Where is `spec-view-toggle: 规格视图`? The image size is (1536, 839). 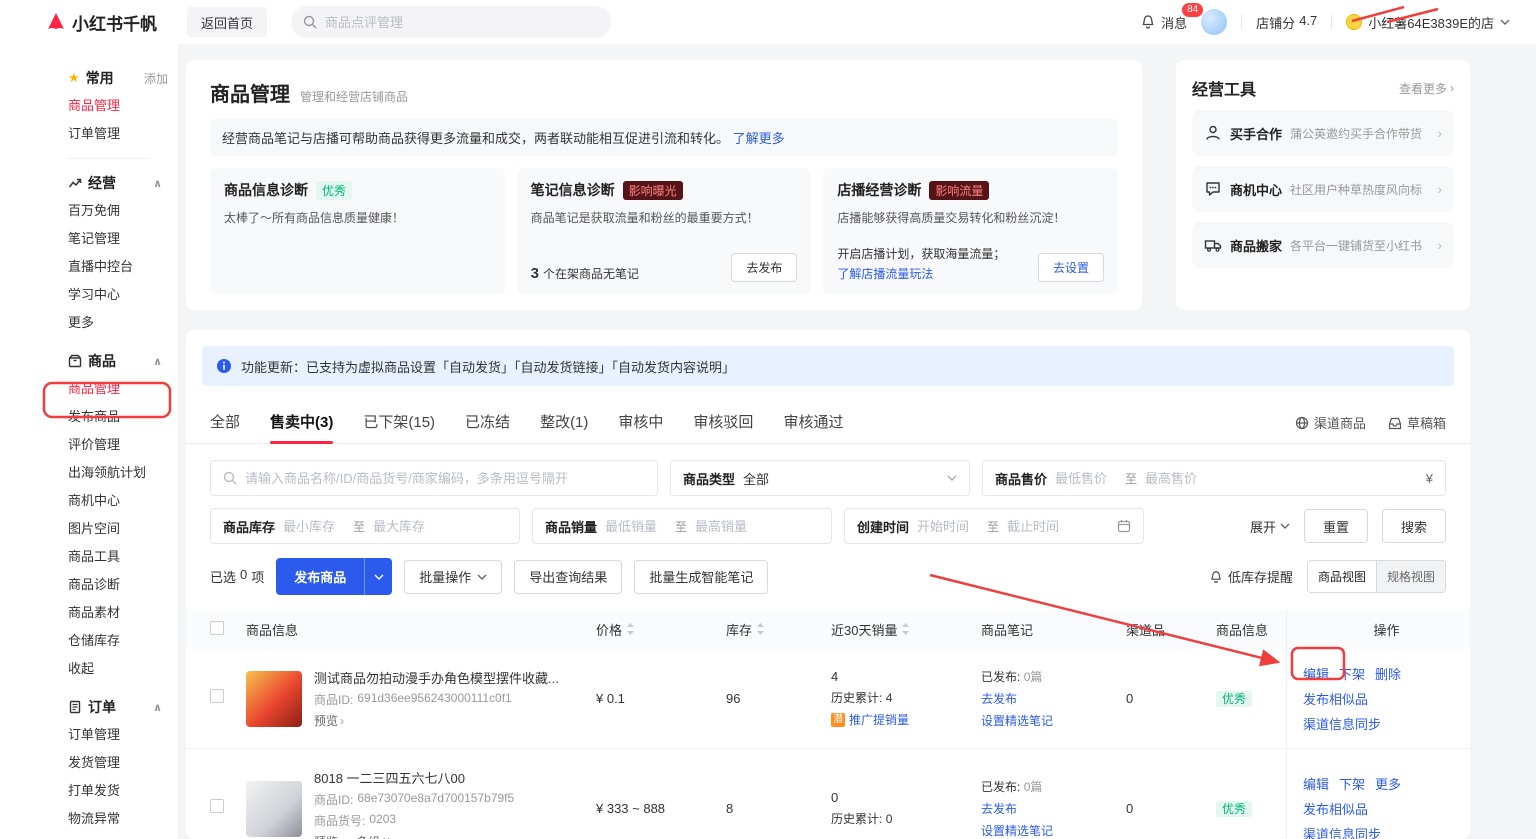
spec-view-toggle: 规格视图 is located at coordinates (1410, 576).